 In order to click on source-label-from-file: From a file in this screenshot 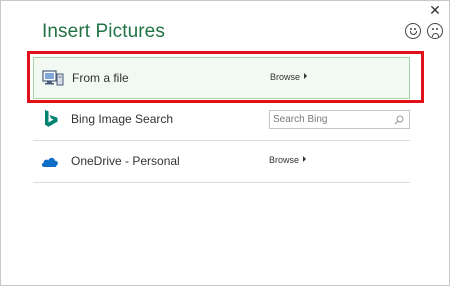, I will do `click(100, 78)`.